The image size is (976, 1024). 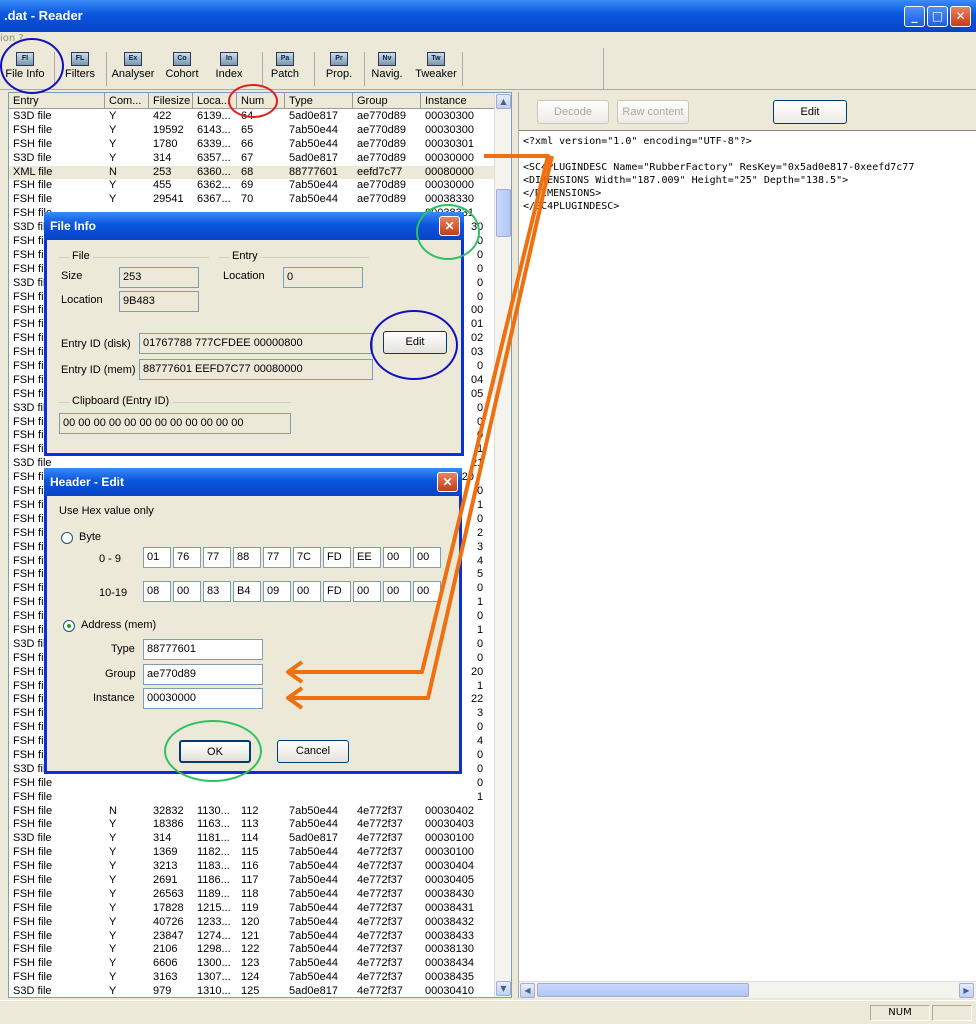 I want to click on table-cell: 116, so click(x=250, y=866).